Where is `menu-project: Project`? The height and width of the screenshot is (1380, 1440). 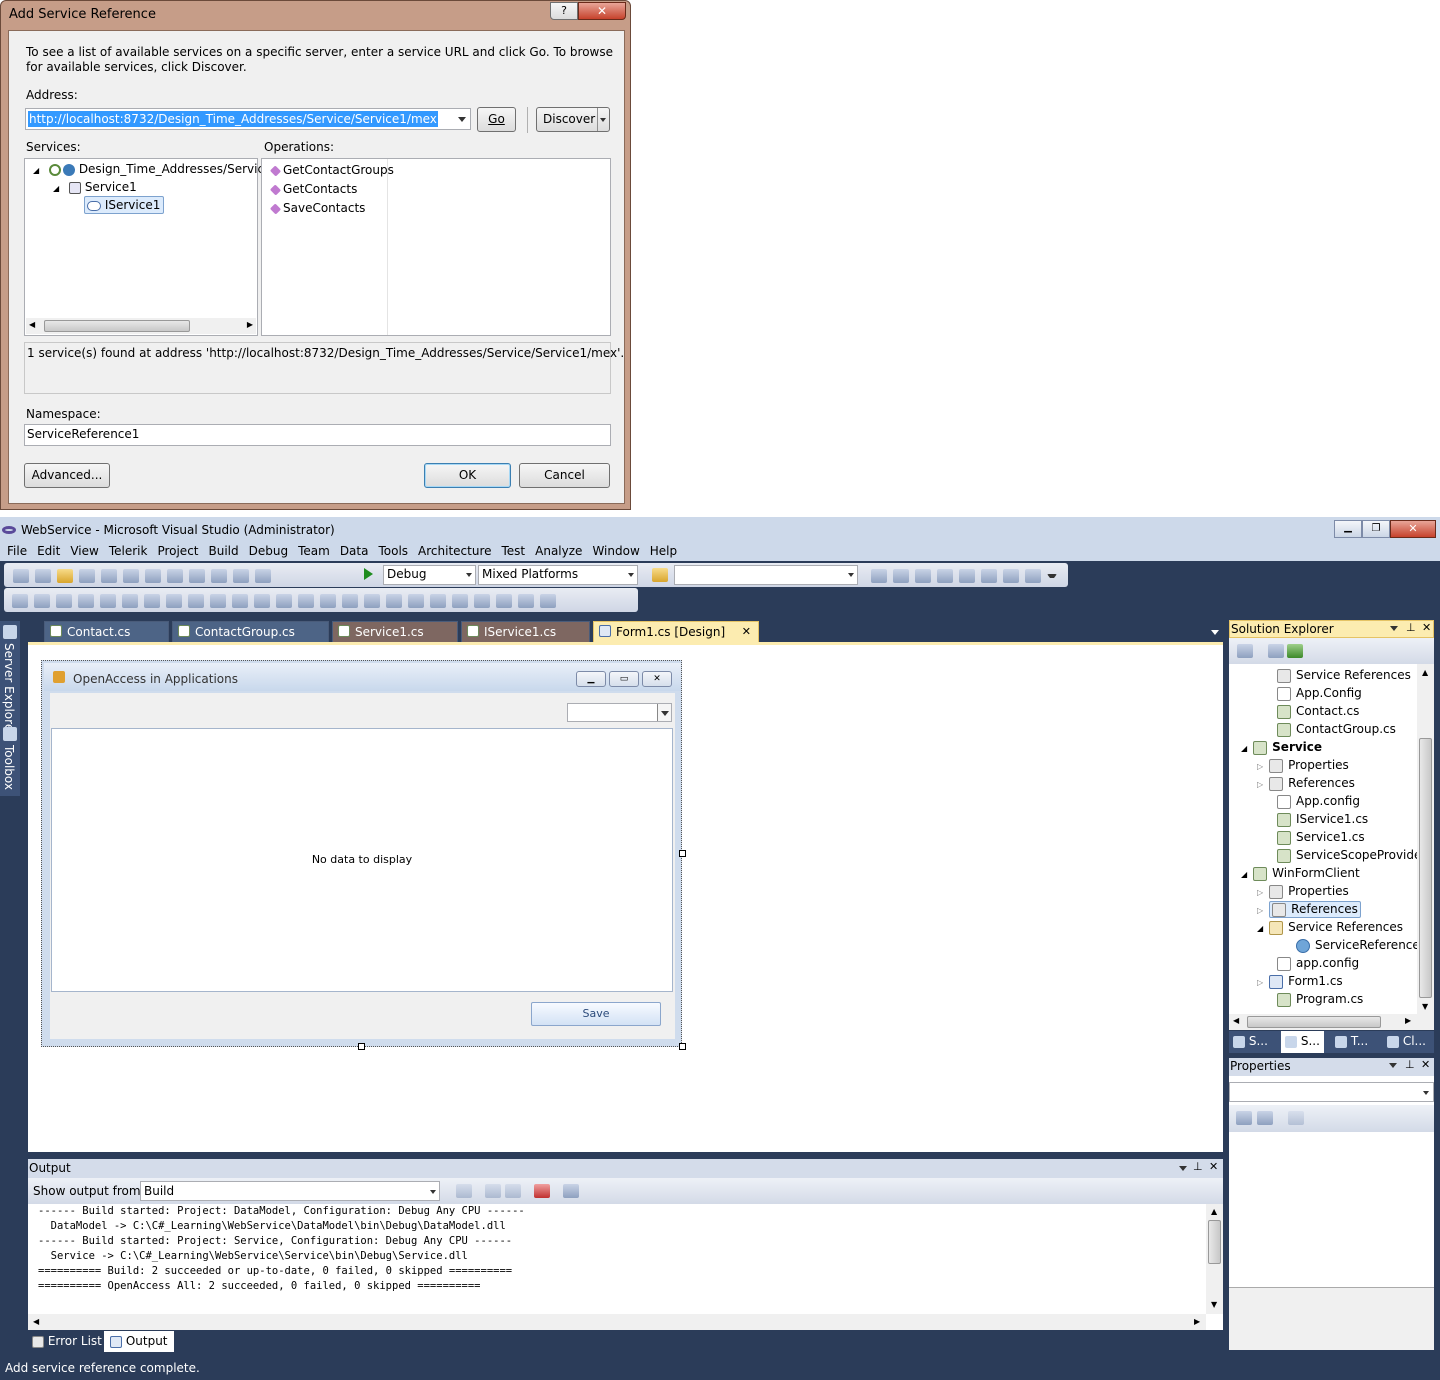 menu-project: Project is located at coordinates (177, 551).